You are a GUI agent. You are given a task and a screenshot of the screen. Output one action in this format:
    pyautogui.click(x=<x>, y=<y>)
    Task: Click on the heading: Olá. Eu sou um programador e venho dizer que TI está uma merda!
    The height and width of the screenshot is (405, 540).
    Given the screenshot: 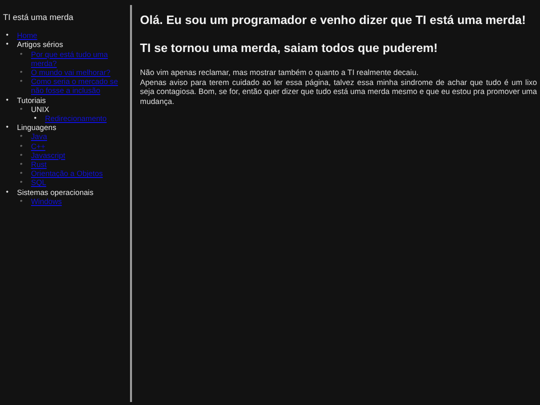 What is the action you would take?
    pyautogui.click(x=333, y=20)
    